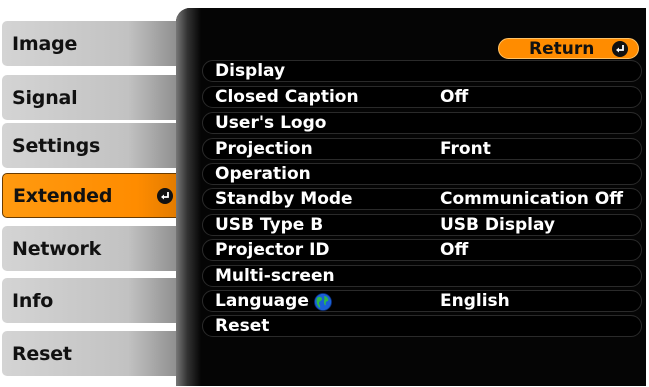  Describe the element at coordinates (92, 353) in the screenshot. I see `menu-item-reset: Reset` at that location.